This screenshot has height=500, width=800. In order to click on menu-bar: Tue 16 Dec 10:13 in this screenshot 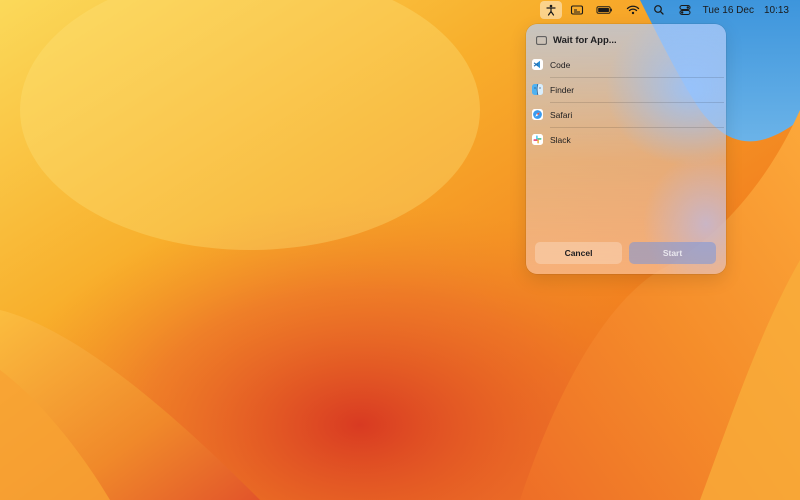, I will do `click(400, 10)`.